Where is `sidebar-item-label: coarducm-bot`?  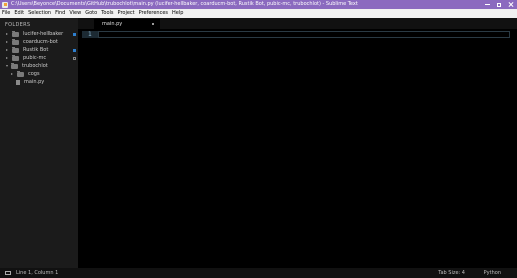 sidebar-item-label: coarducm-bot is located at coordinates (40, 42).